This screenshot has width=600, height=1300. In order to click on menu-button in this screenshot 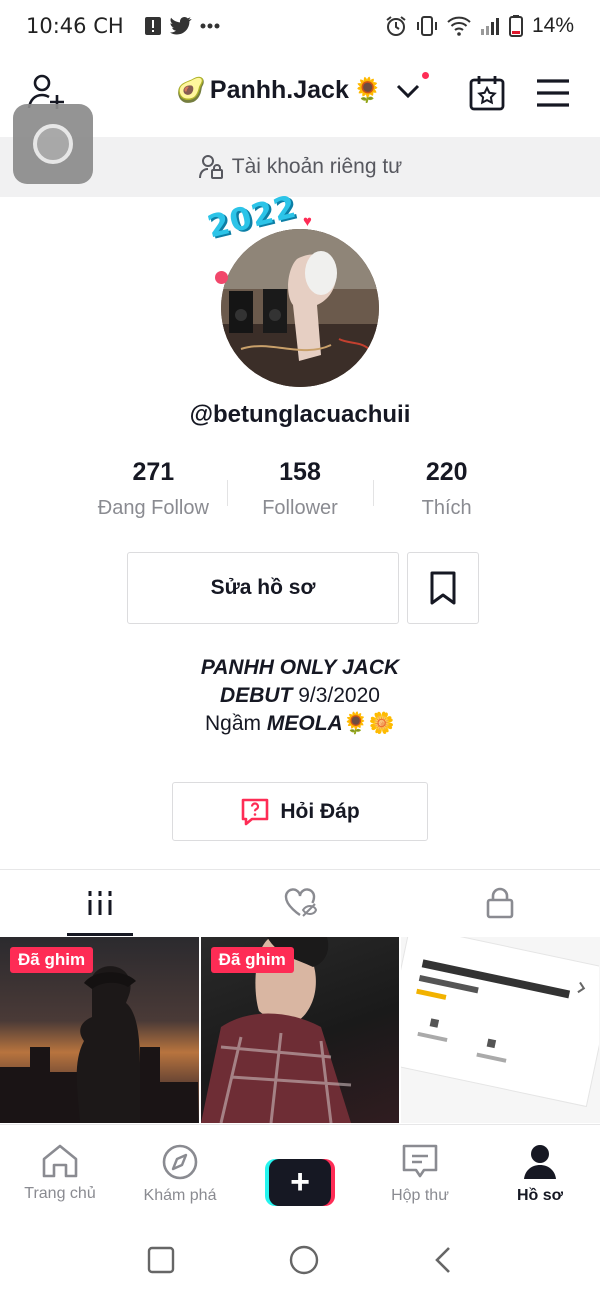, I will do `click(553, 93)`.